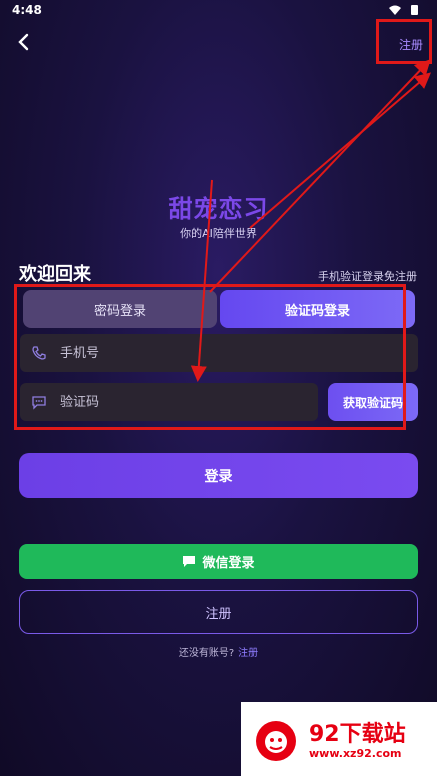 Image resolution: width=437 pixels, height=776 pixels. I want to click on watermark-url: www.xz92.com, so click(355, 753).